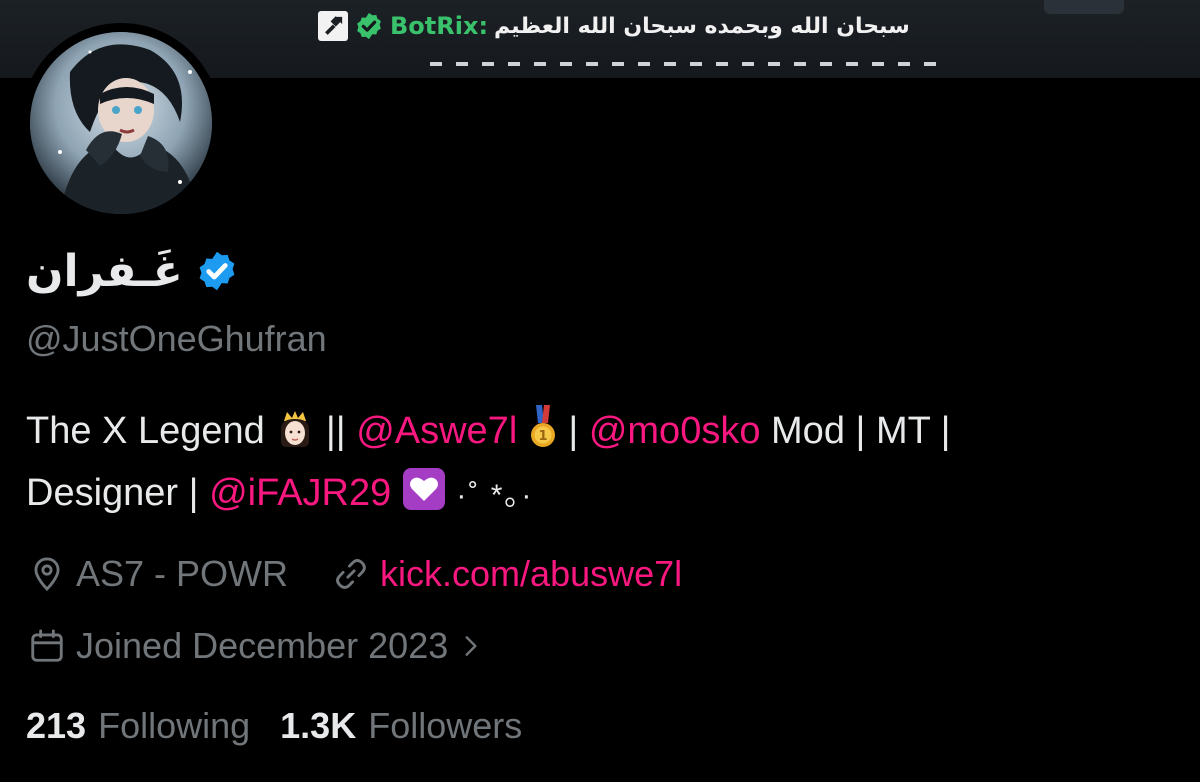 Image resolution: width=1200 pixels, height=782 pixels. I want to click on followers-label: Followers, so click(445, 725).